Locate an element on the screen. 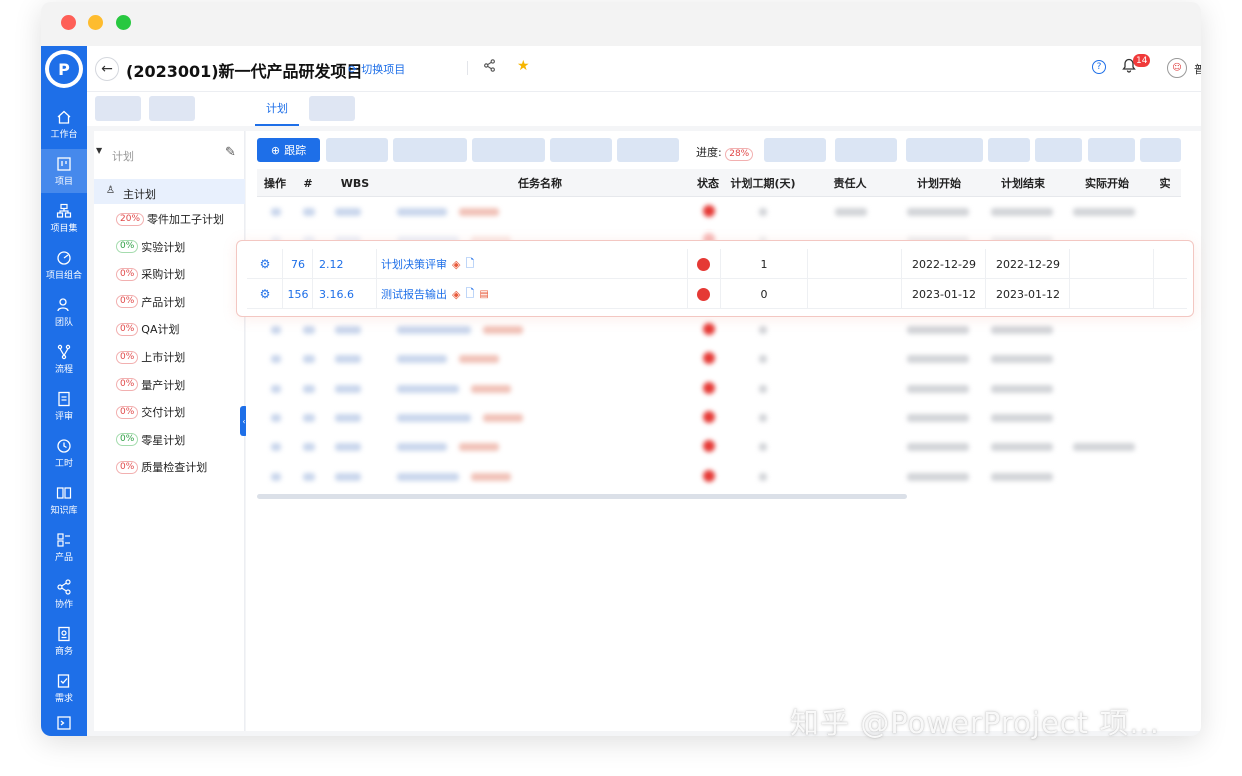 The image size is (1242, 776). plan-tree-item: 0% 交付计划 is located at coordinates (150, 412).